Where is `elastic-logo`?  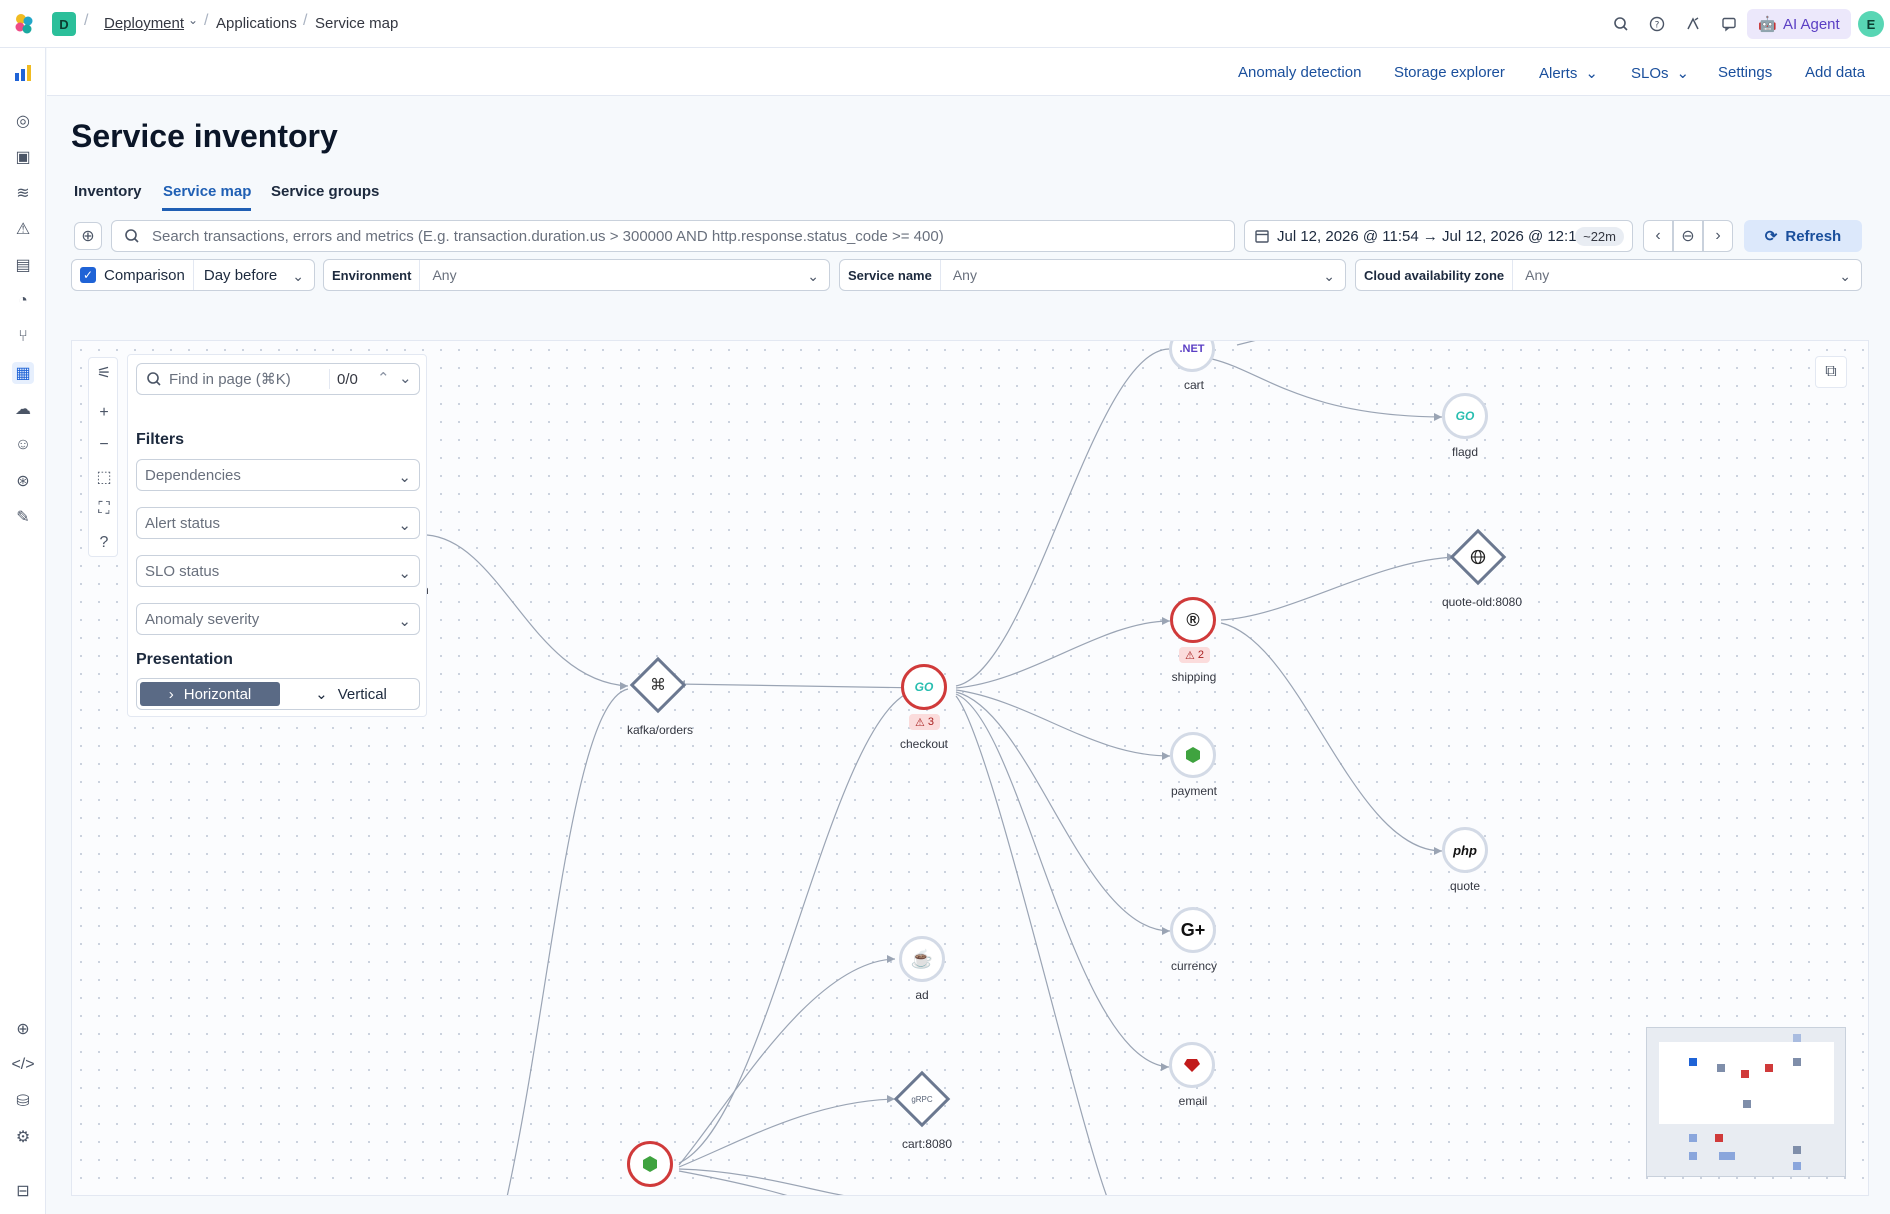 elastic-logo is located at coordinates (24, 24).